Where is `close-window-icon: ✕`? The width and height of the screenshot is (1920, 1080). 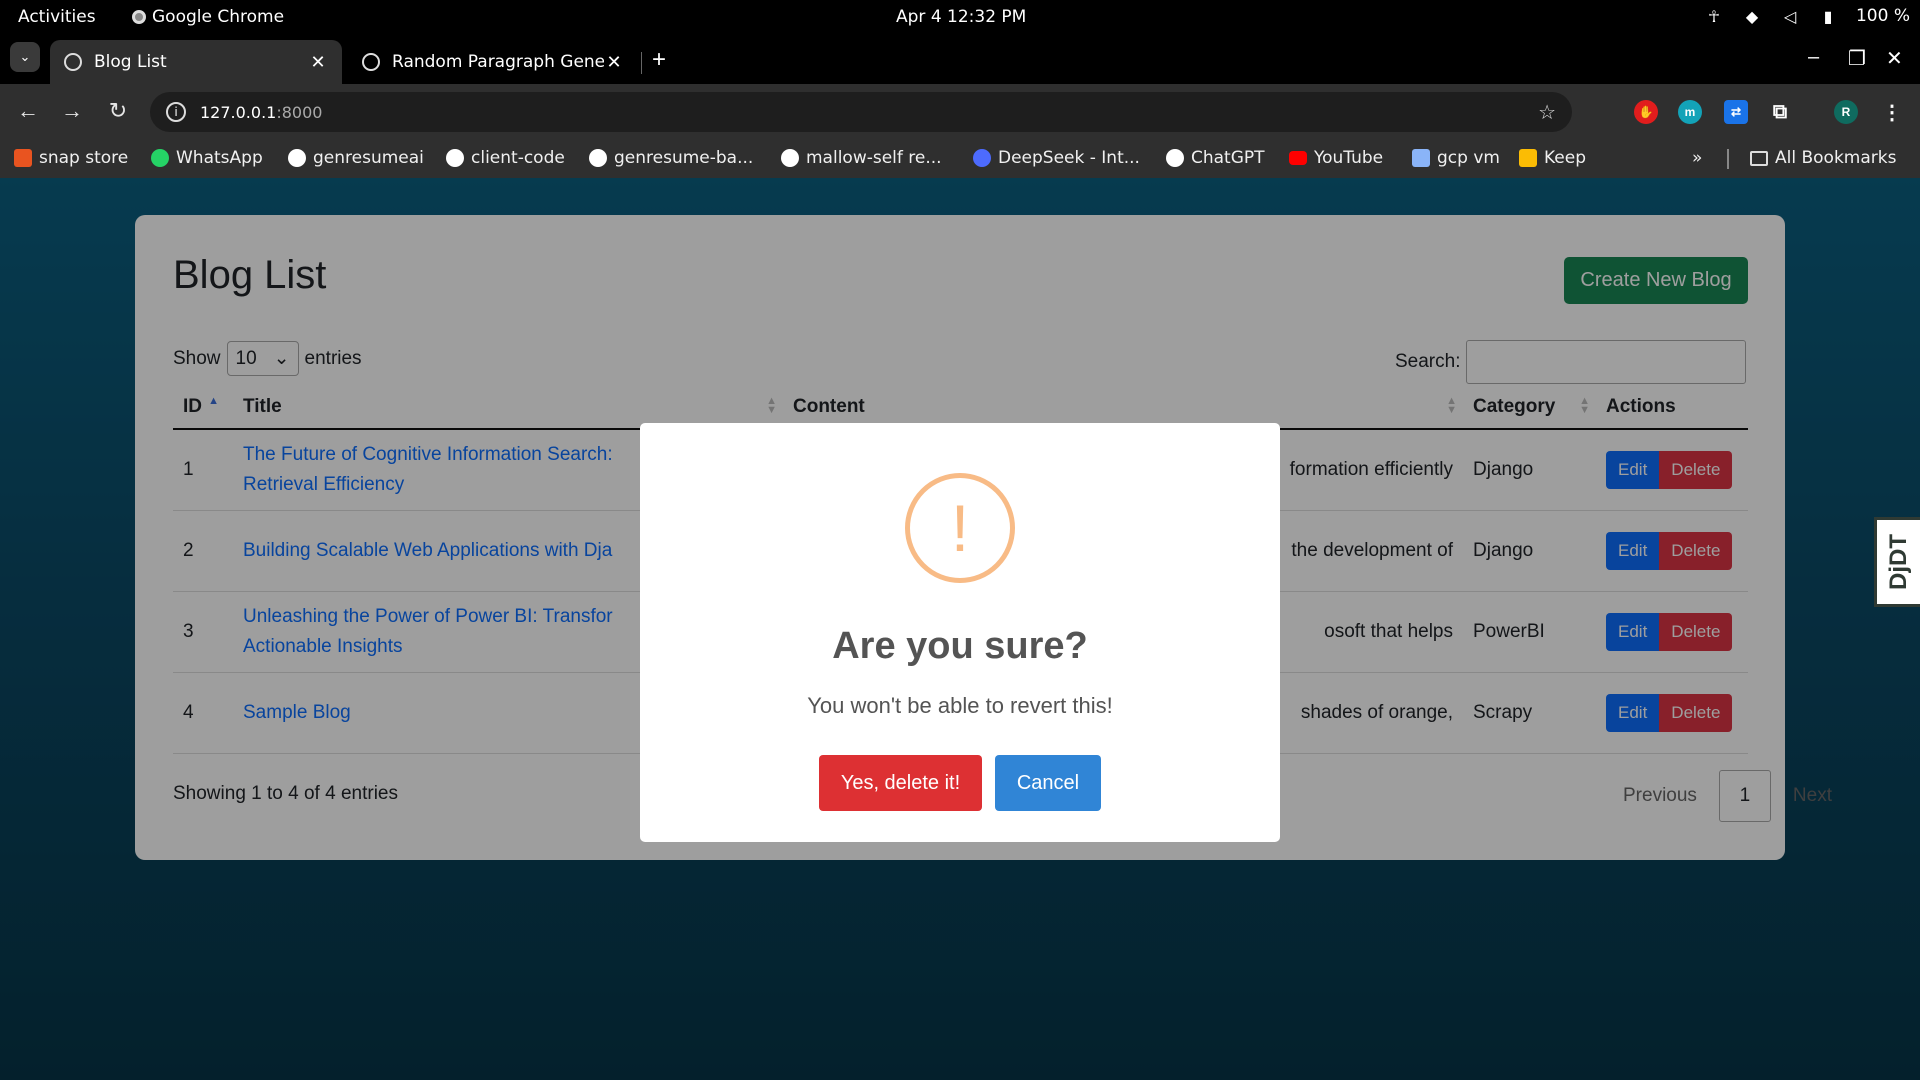 close-window-icon: ✕ is located at coordinates (1894, 58).